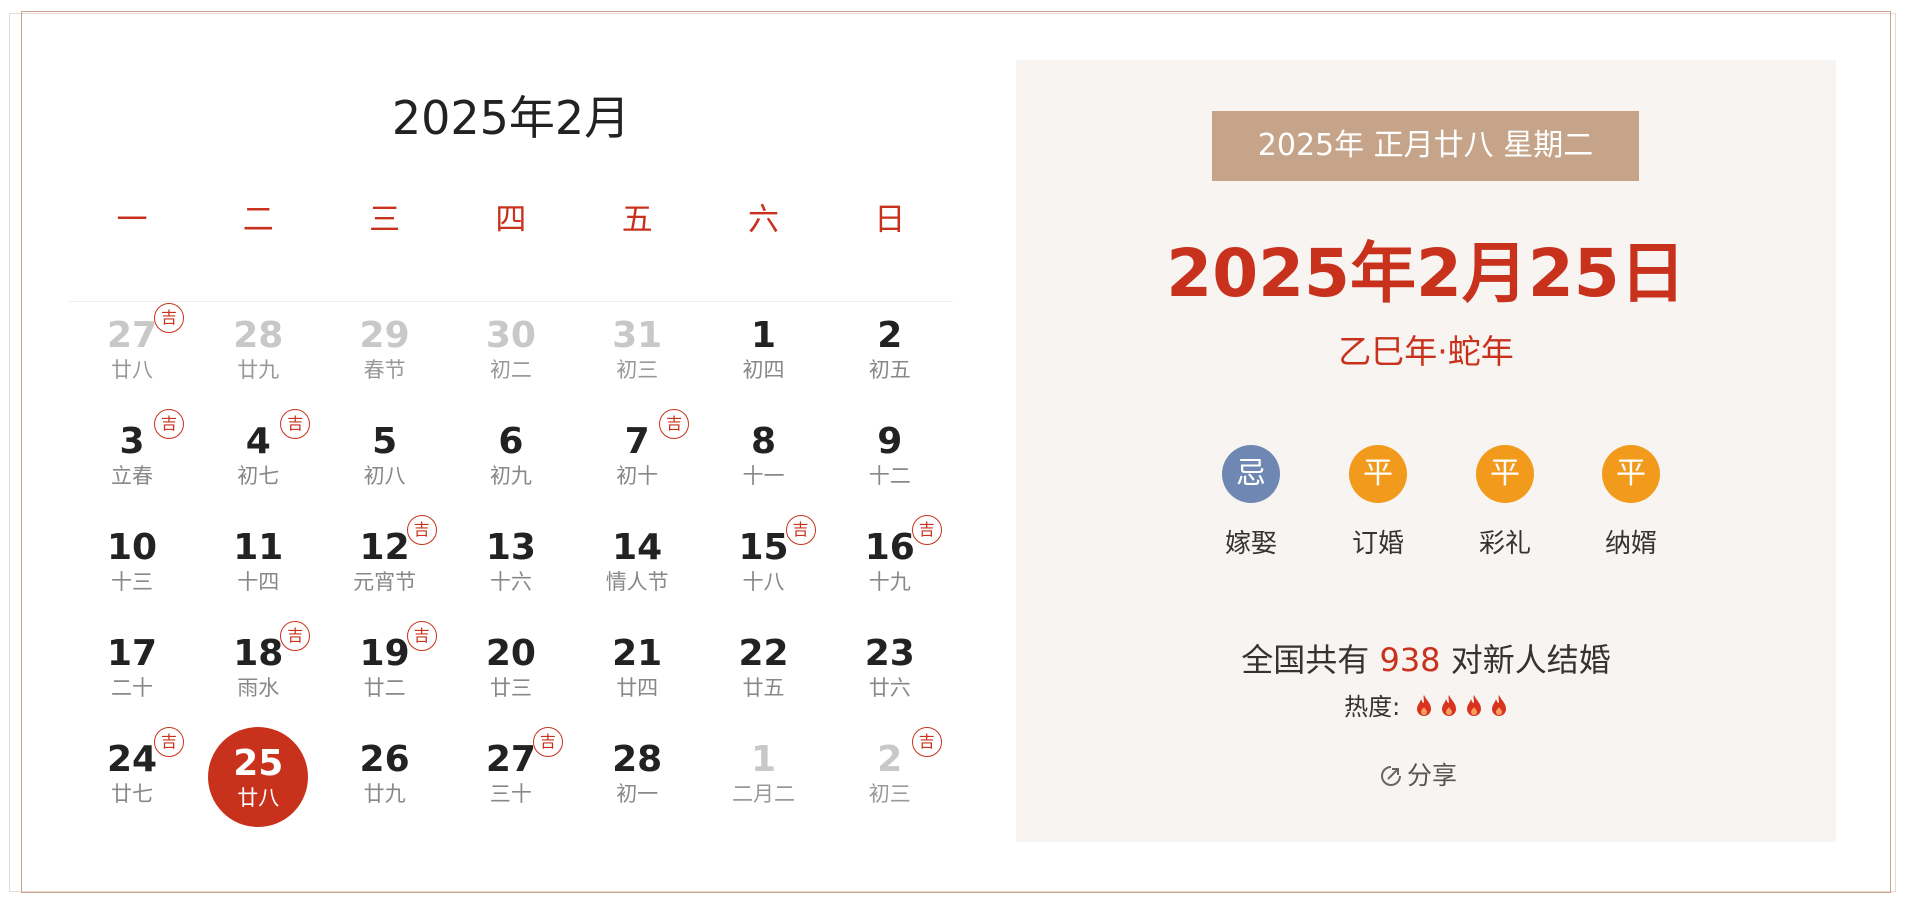  Describe the element at coordinates (890, 220) in the screenshot. I see `weekday-label: 日` at that location.